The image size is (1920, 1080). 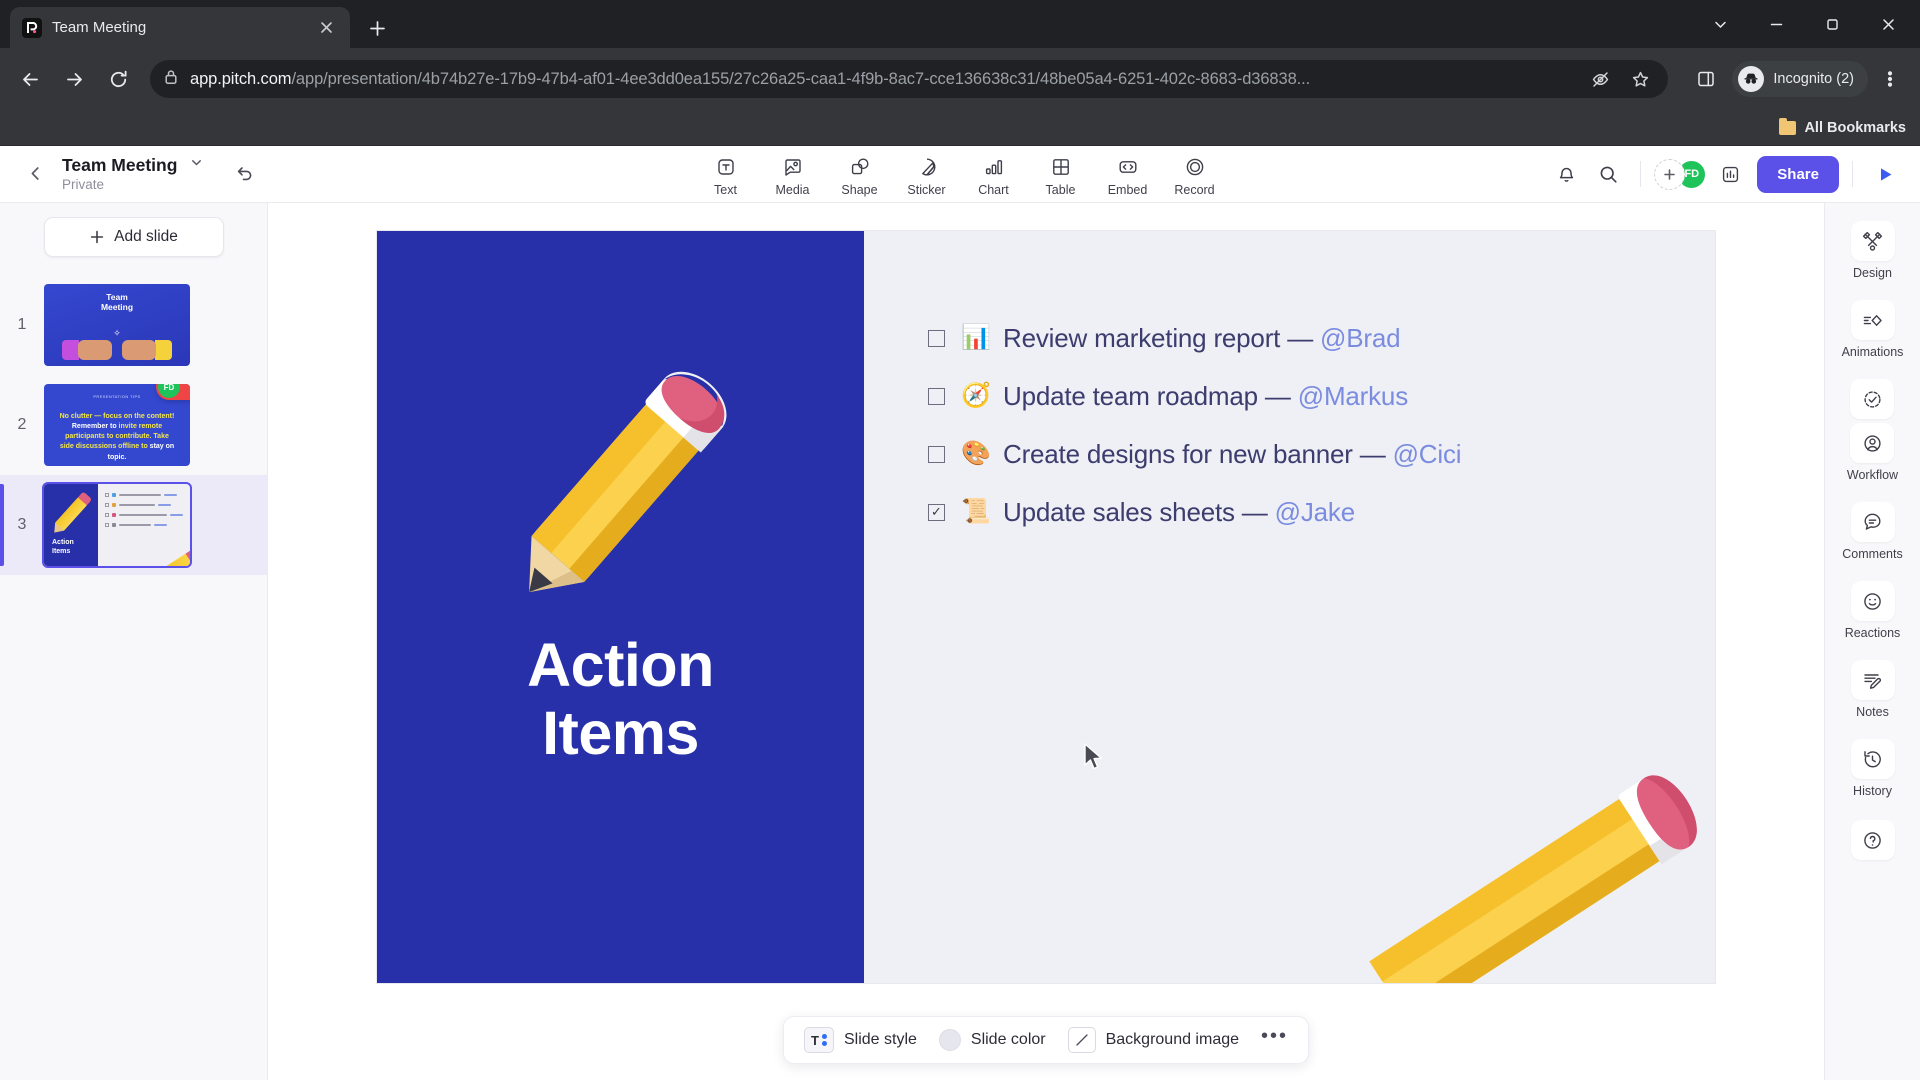 I want to click on rail-item-notes: Notes, so click(x=1872, y=689).